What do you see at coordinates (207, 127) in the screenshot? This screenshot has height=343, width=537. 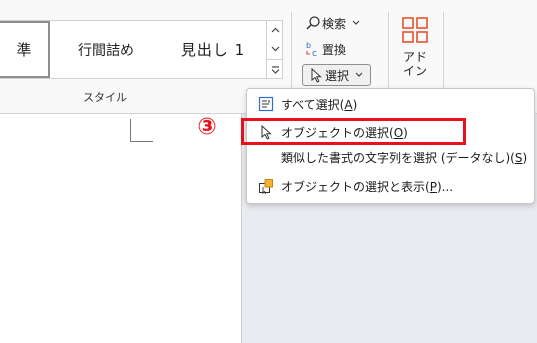 I see `step-number-badge: ③` at bounding box center [207, 127].